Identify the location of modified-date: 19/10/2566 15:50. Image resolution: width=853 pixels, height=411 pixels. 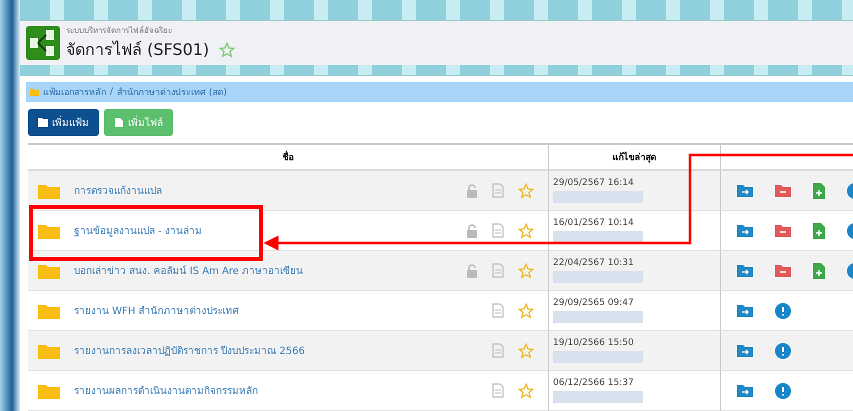
(593, 343).